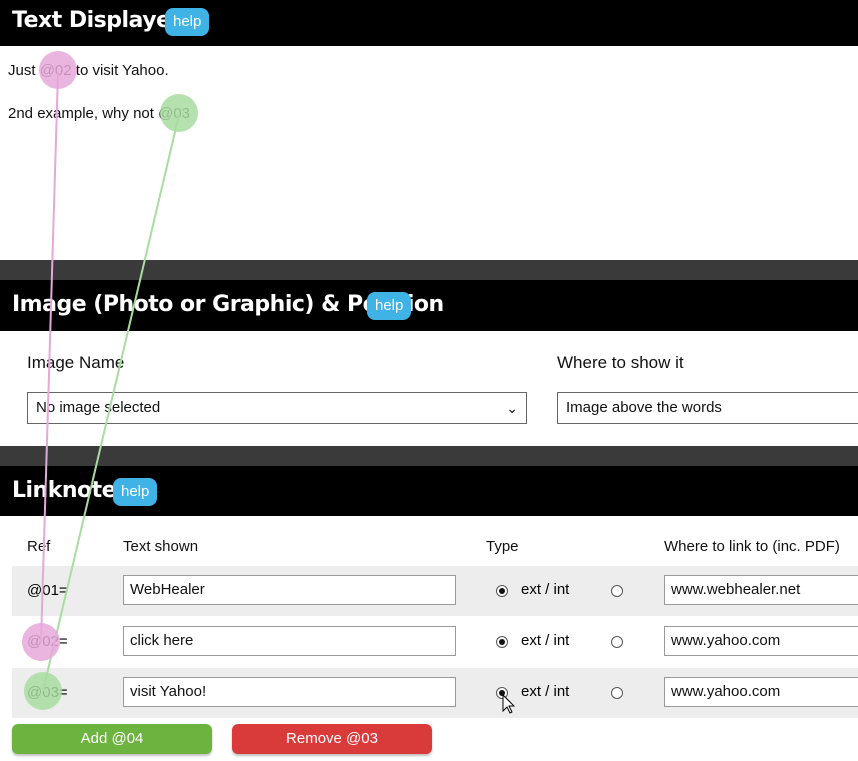  What do you see at coordinates (174, 113) in the screenshot?
I see `text-line-2-ref: @03` at bounding box center [174, 113].